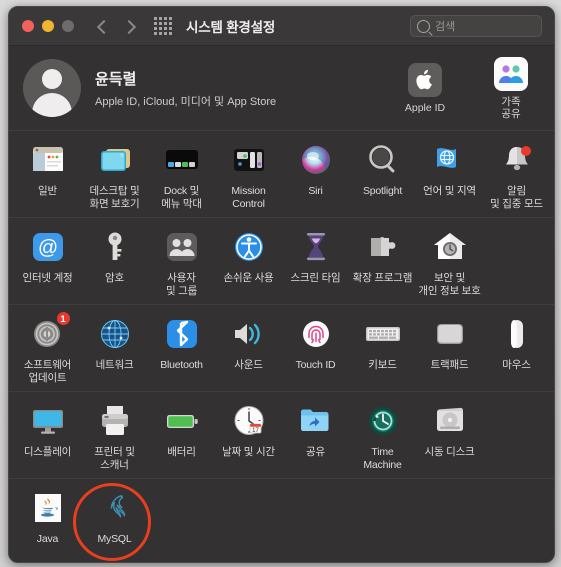 This screenshot has height=567, width=561. What do you see at coordinates (249, 421) in the screenshot?
I see `date-time-icon: 17` at bounding box center [249, 421].